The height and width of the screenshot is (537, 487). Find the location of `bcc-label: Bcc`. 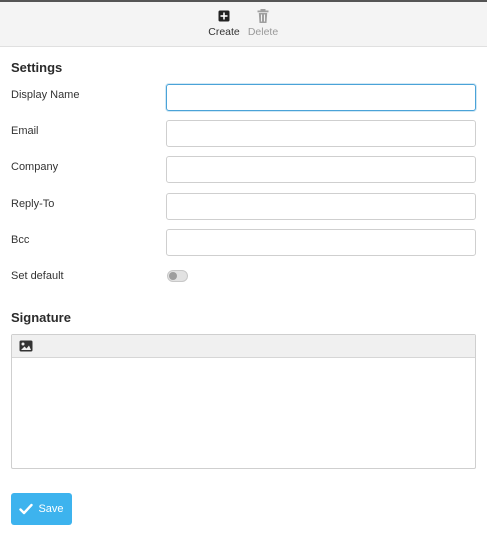

bcc-label: Bcc is located at coordinates (20, 240).